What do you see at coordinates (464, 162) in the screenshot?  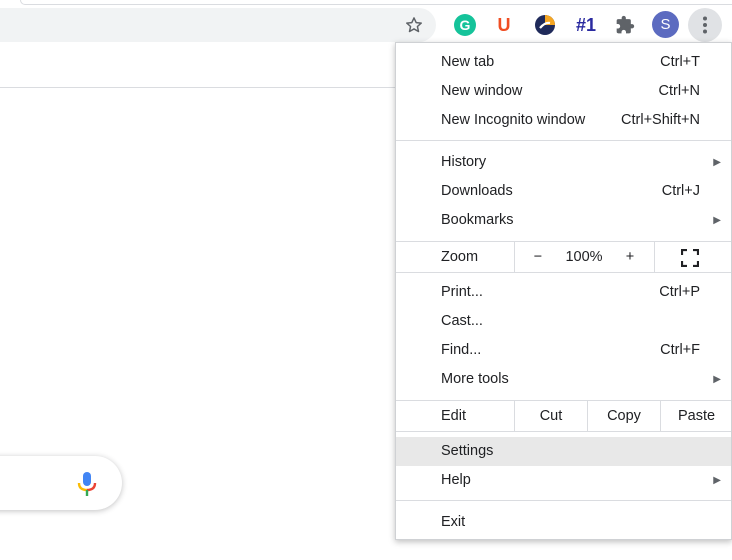 I see `menu-item-label: History` at bounding box center [464, 162].